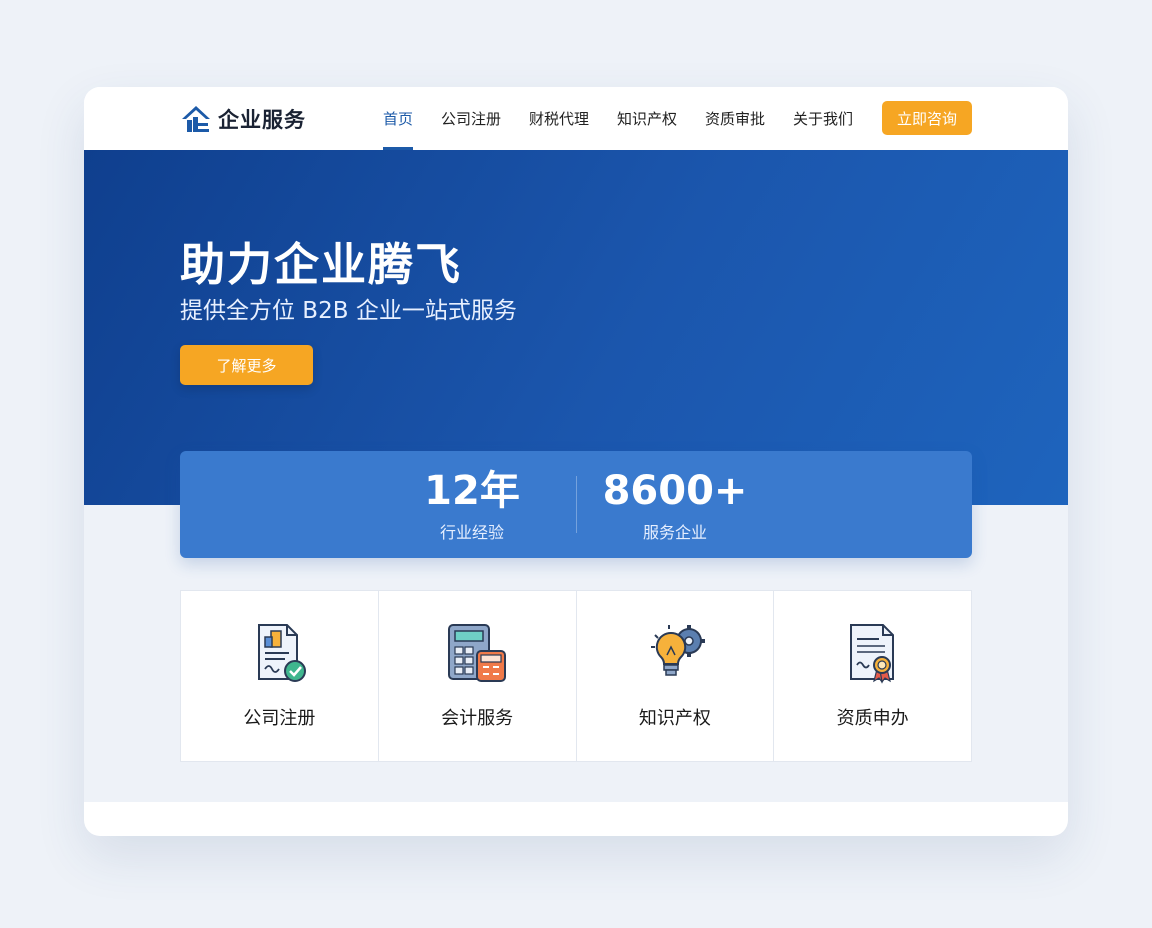  I want to click on service-label: 会计服务, so click(477, 718).